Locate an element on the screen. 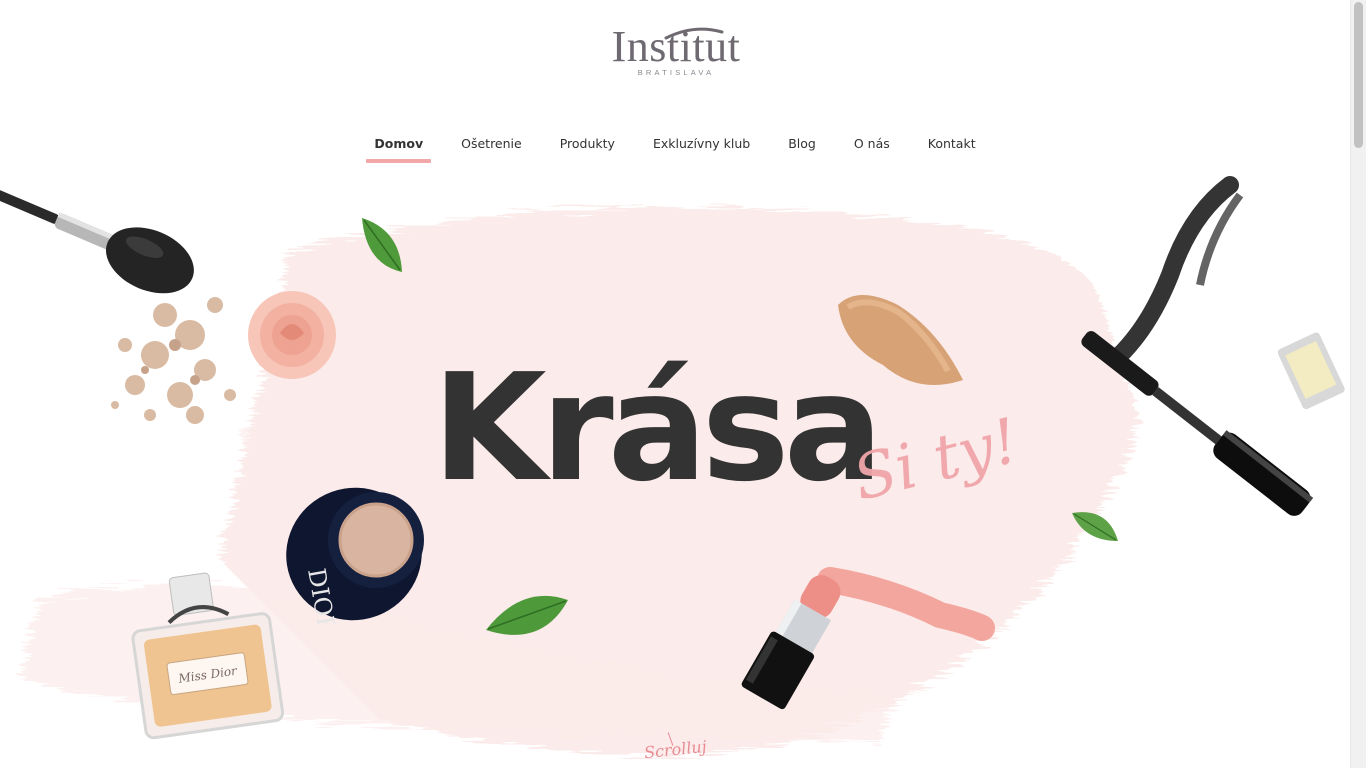 Image resolution: width=1366 pixels, height=768 pixels. powder-crumbs-icon is located at coordinates (173, 360).